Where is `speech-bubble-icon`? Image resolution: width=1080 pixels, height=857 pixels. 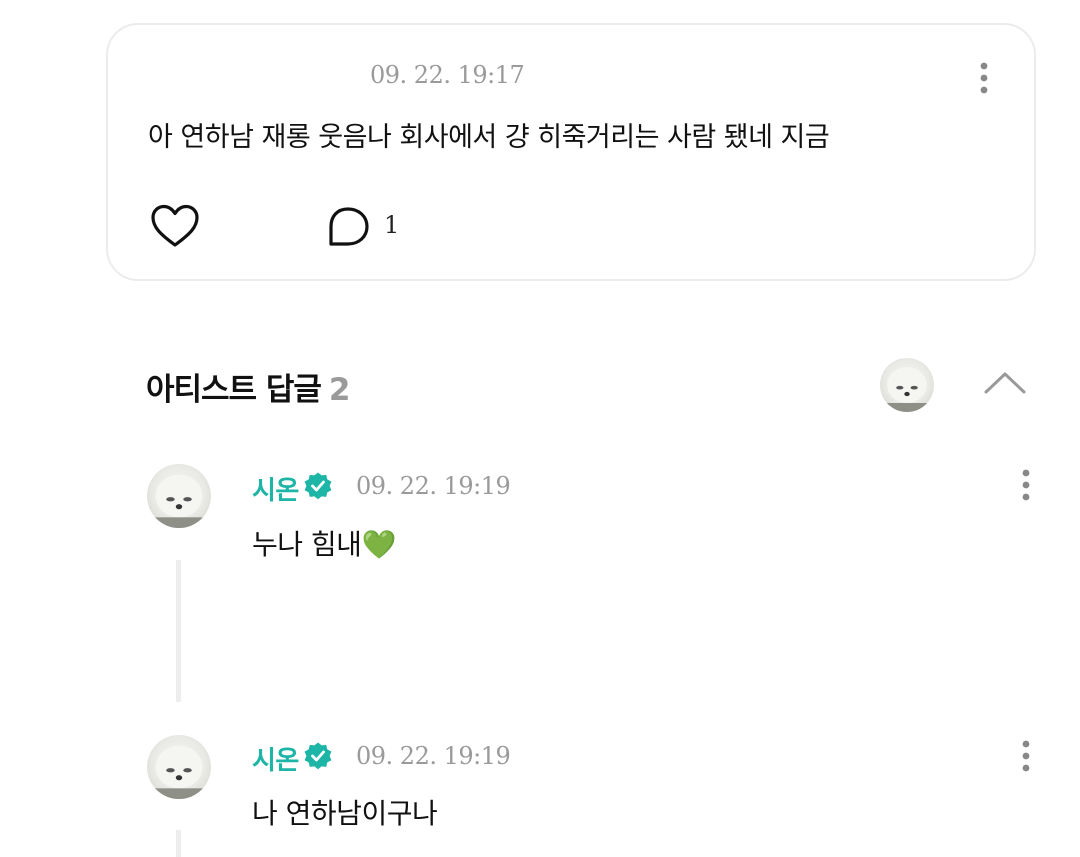
speech-bubble-icon is located at coordinates (349, 226).